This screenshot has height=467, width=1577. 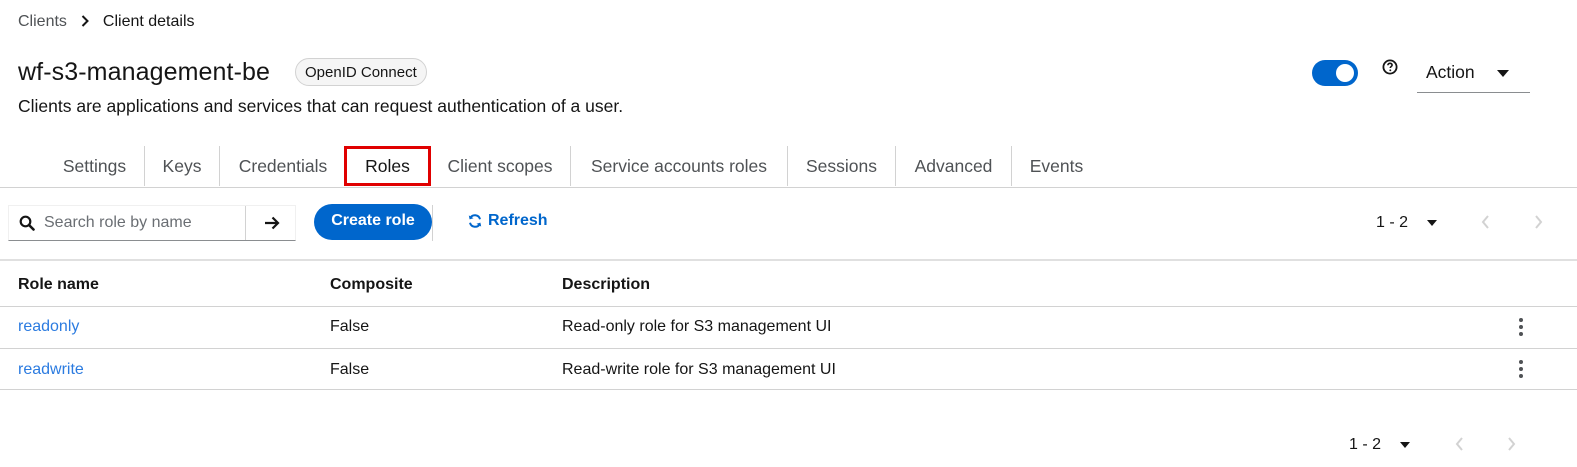 What do you see at coordinates (432, 223) in the screenshot?
I see `toolbar-divider` at bounding box center [432, 223].